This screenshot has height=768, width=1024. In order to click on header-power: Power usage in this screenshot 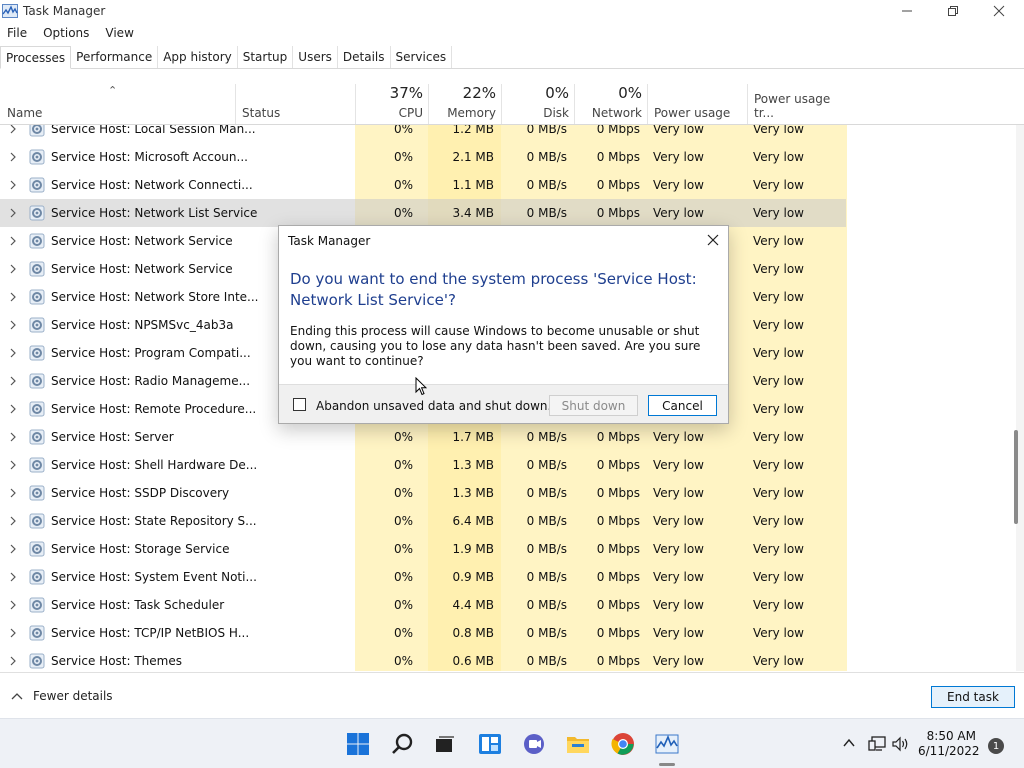, I will do `click(697, 104)`.